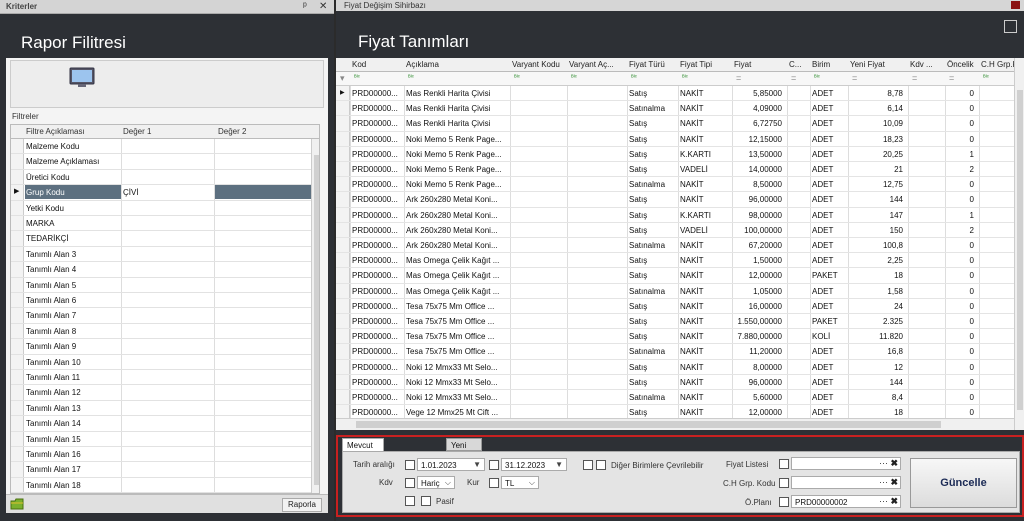 The width and height of the screenshot is (1024, 521). What do you see at coordinates (305, 6) in the screenshot?
I see `pin-icon: ᵖ` at bounding box center [305, 6].